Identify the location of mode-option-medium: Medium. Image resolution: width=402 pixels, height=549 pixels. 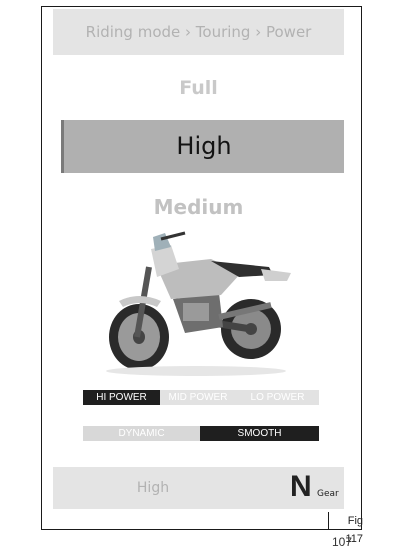
(198, 207).